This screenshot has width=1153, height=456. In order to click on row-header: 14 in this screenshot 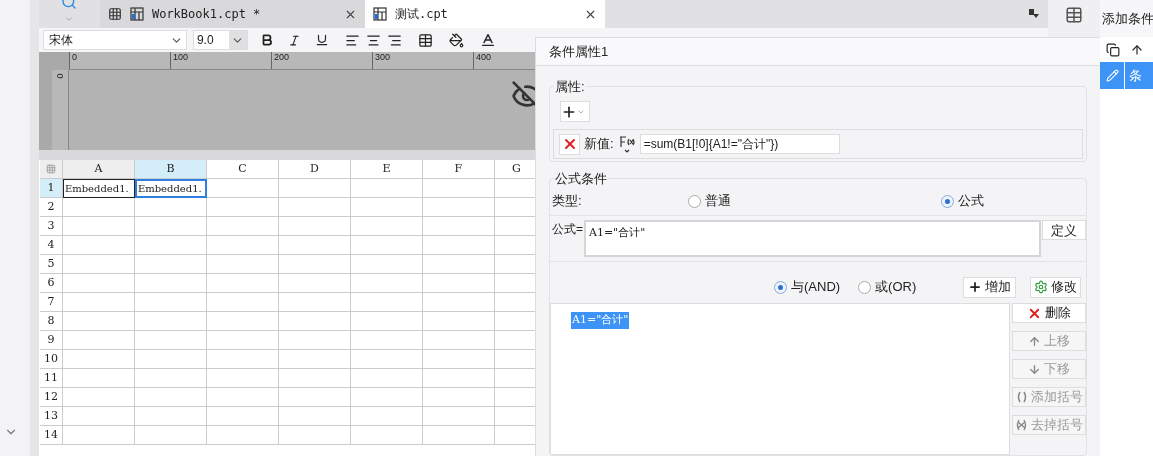, I will do `click(51, 435)`.